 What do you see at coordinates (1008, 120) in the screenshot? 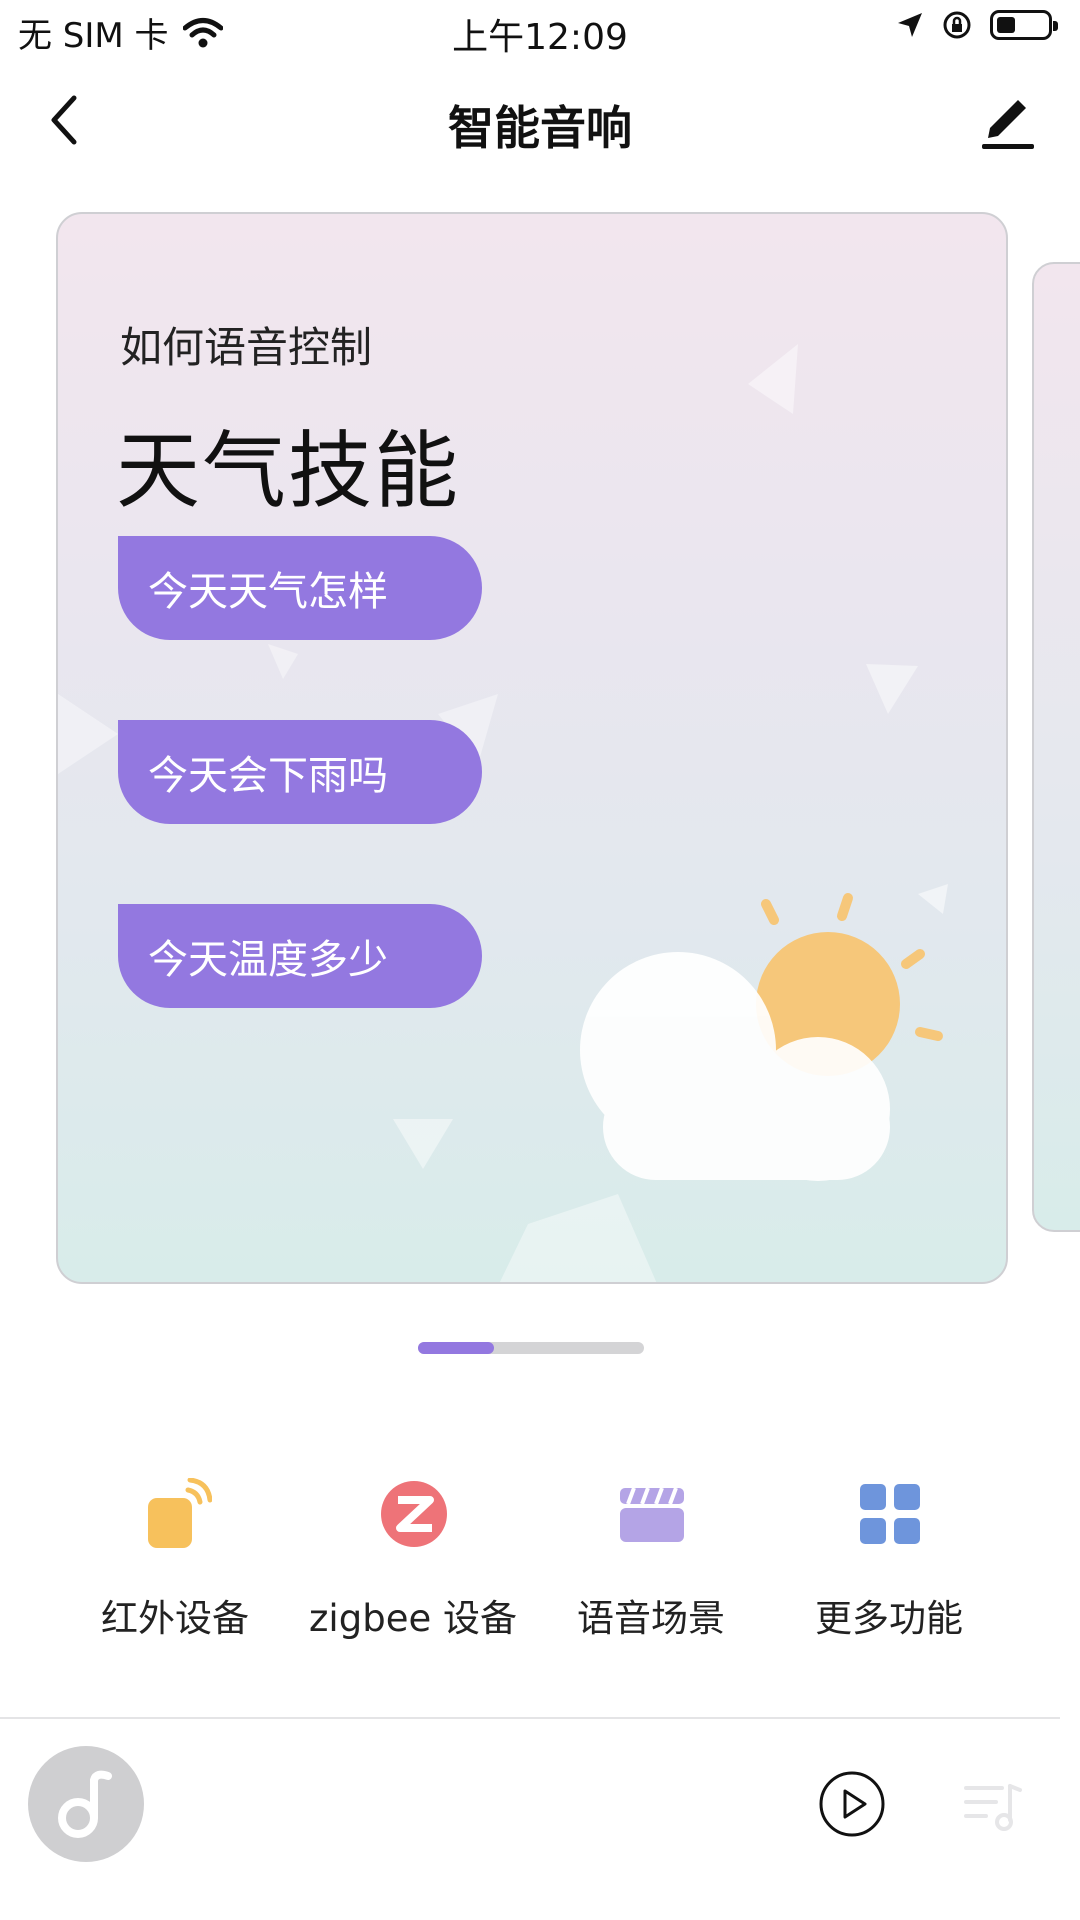
I see `edit-icon` at bounding box center [1008, 120].